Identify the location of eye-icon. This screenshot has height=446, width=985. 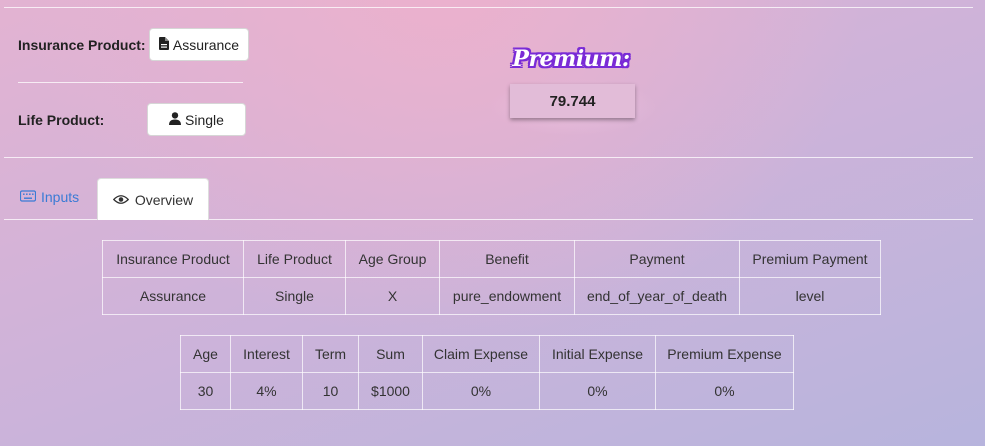
(120, 200).